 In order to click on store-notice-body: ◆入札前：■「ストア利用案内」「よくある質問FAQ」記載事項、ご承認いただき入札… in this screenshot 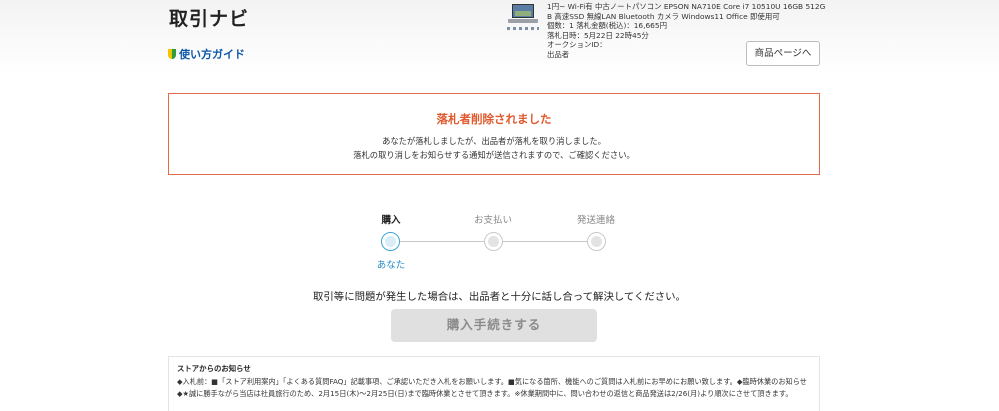, I will do `click(492, 387)`.